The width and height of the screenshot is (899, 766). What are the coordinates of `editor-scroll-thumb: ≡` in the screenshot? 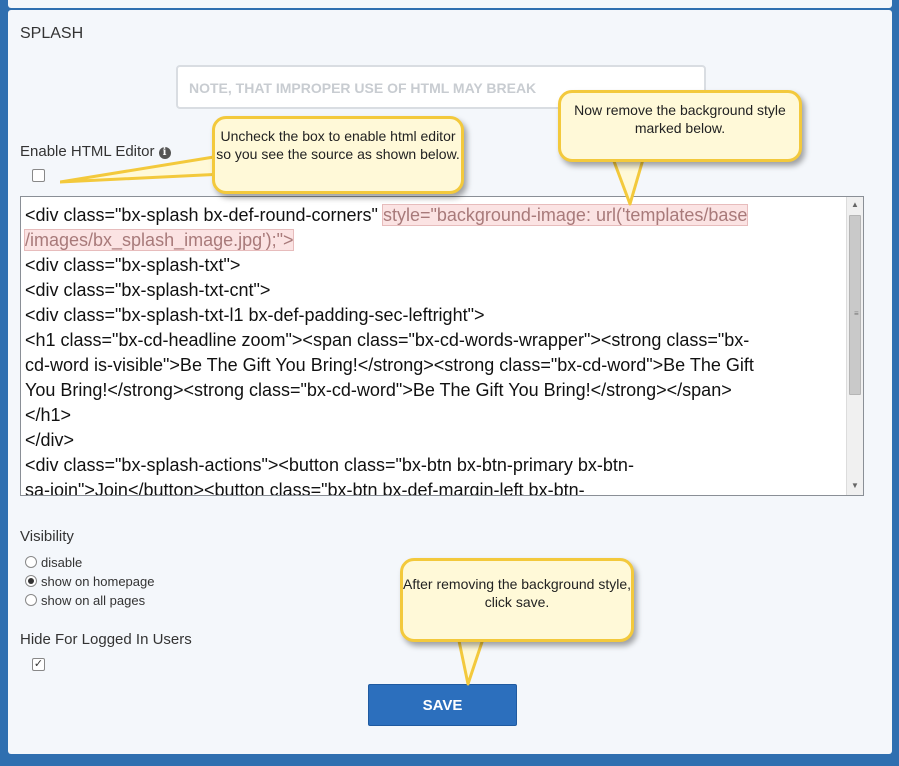 It's located at (855, 305).